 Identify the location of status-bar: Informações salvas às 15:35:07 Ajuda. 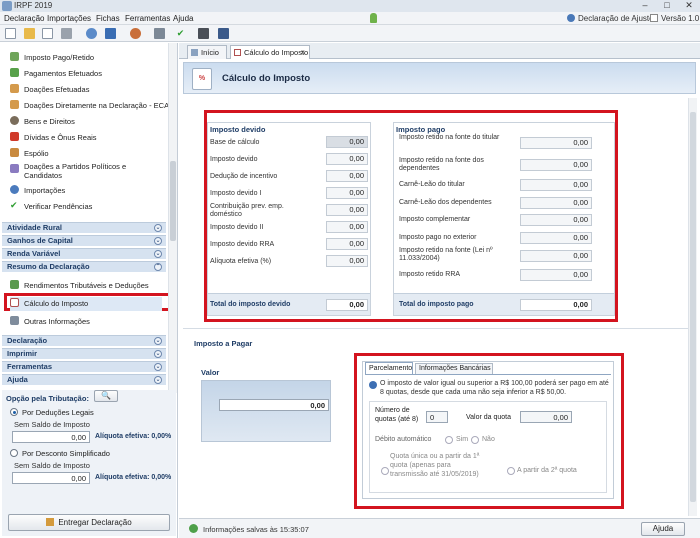
(439, 528).